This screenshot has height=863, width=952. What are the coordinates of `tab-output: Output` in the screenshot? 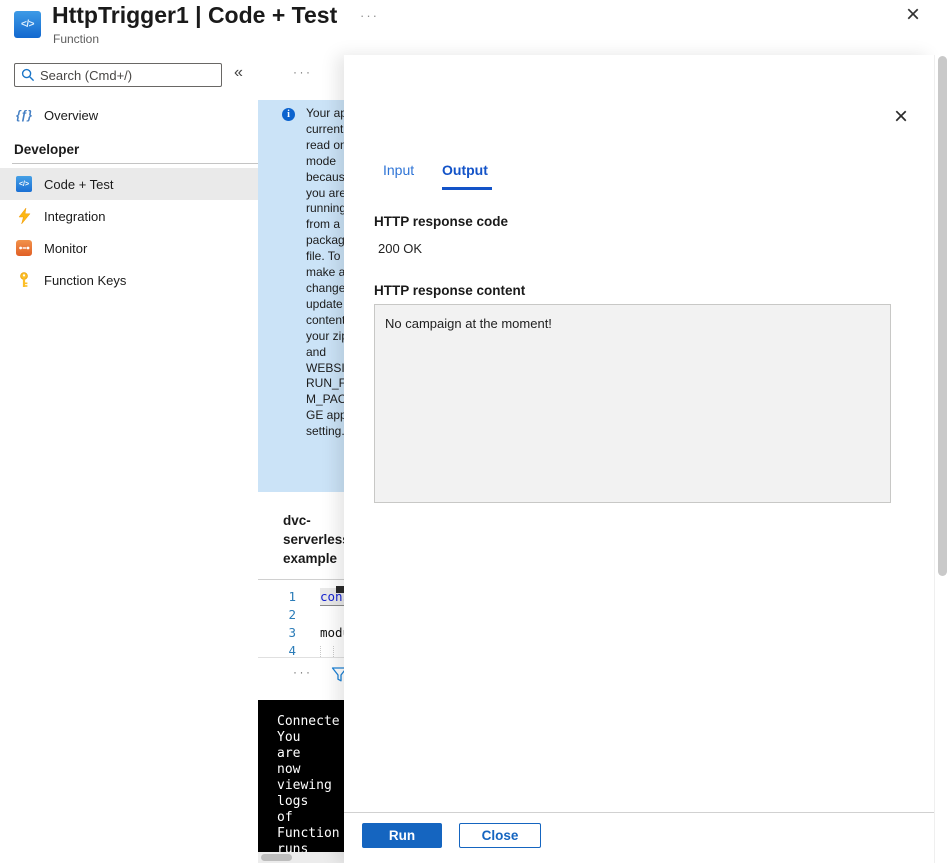 It's located at (465, 170).